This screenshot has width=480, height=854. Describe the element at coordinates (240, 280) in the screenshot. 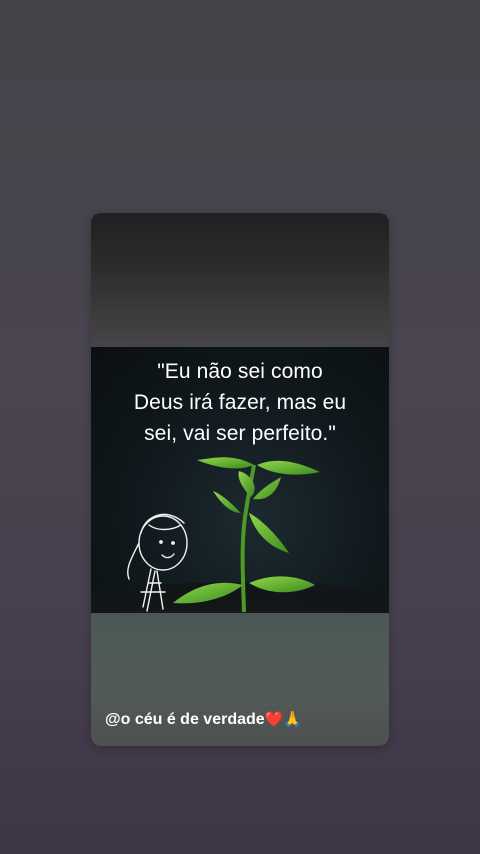

I see `card-top-blur` at that location.